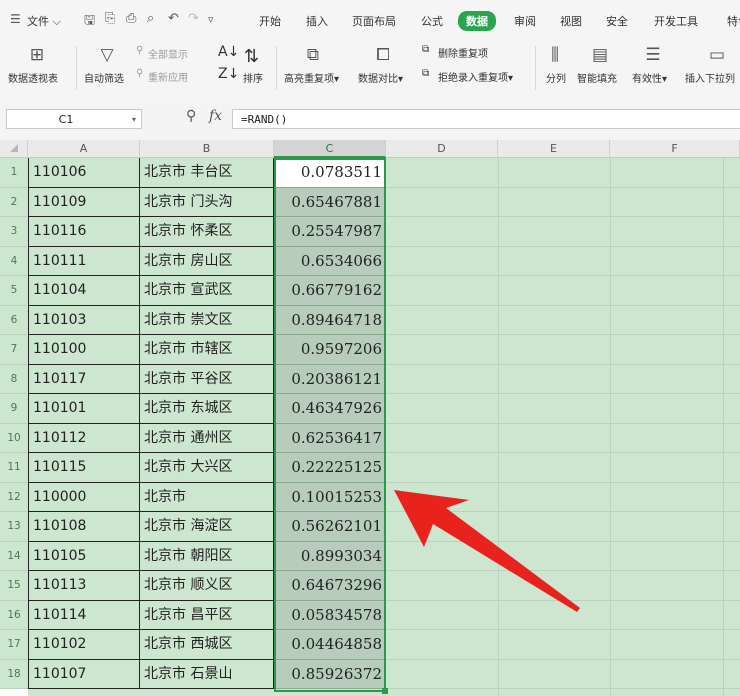 This screenshot has height=696, width=740. I want to click on cell-b: 北京市 门头沟, so click(207, 202).